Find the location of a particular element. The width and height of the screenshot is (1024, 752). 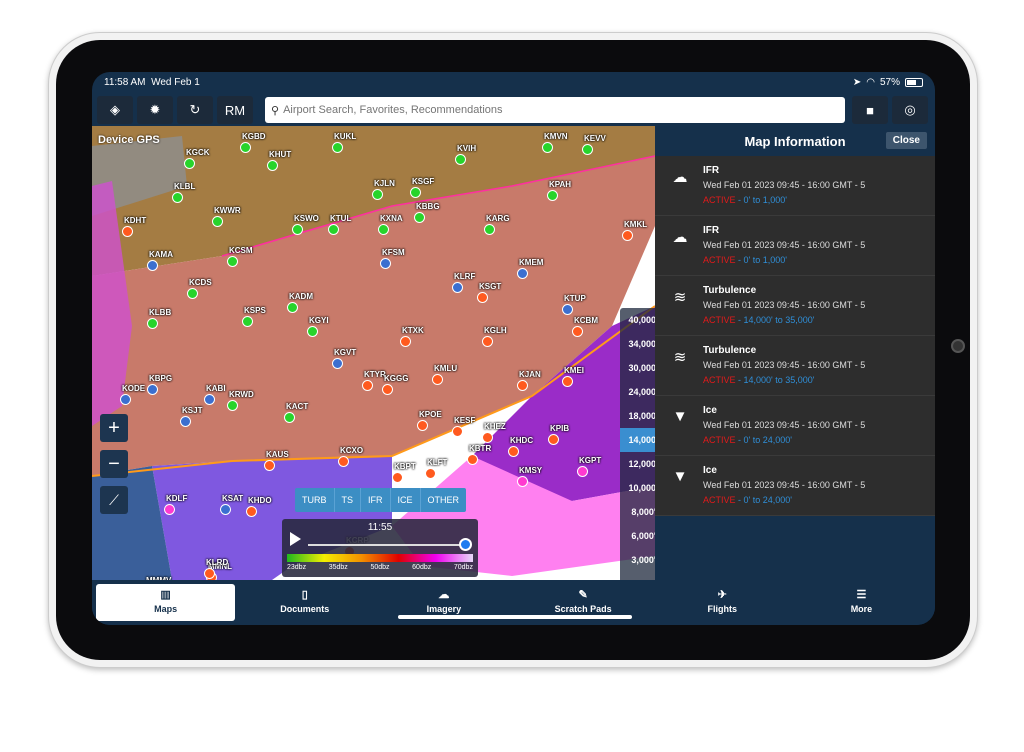

search-bar: ⚲ is located at coordinates (555, 110).